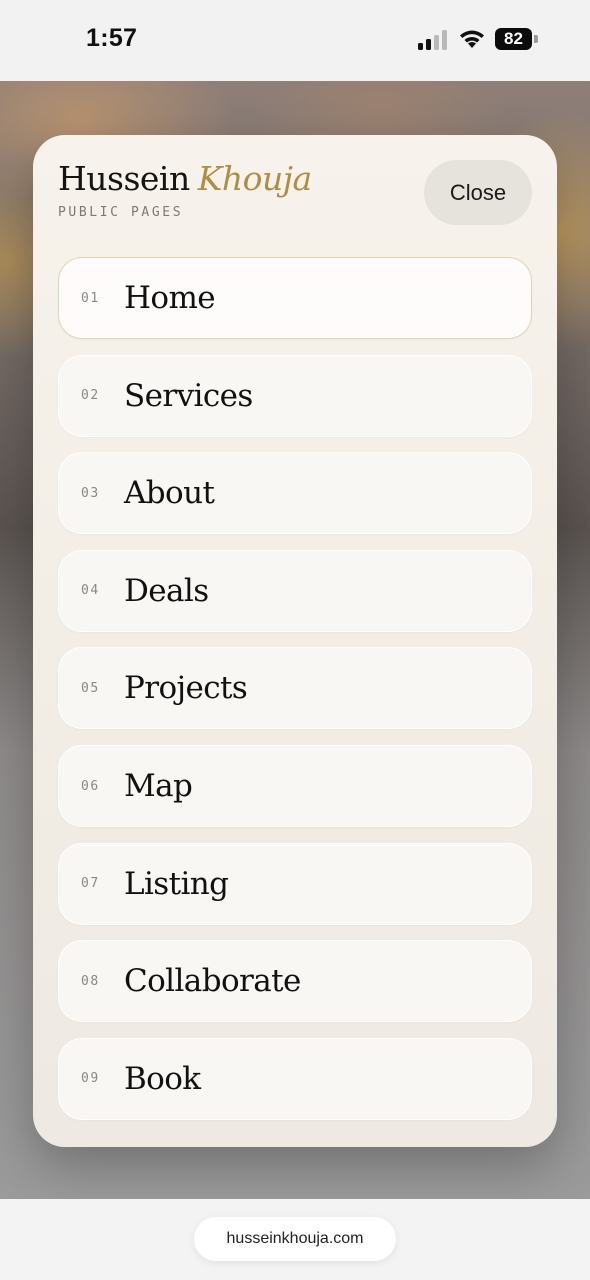  What do you see at coordinates (90, 298) in the screenshot?
I see `nav-item-number: 01` at bounding box center [90, 298].